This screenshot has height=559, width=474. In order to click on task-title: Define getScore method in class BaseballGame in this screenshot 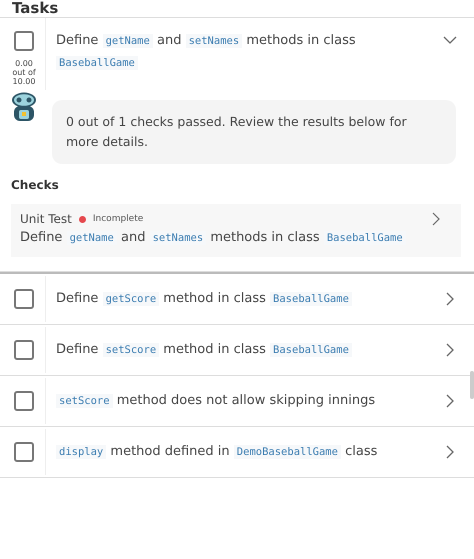, I will do `click(244, 299)`.